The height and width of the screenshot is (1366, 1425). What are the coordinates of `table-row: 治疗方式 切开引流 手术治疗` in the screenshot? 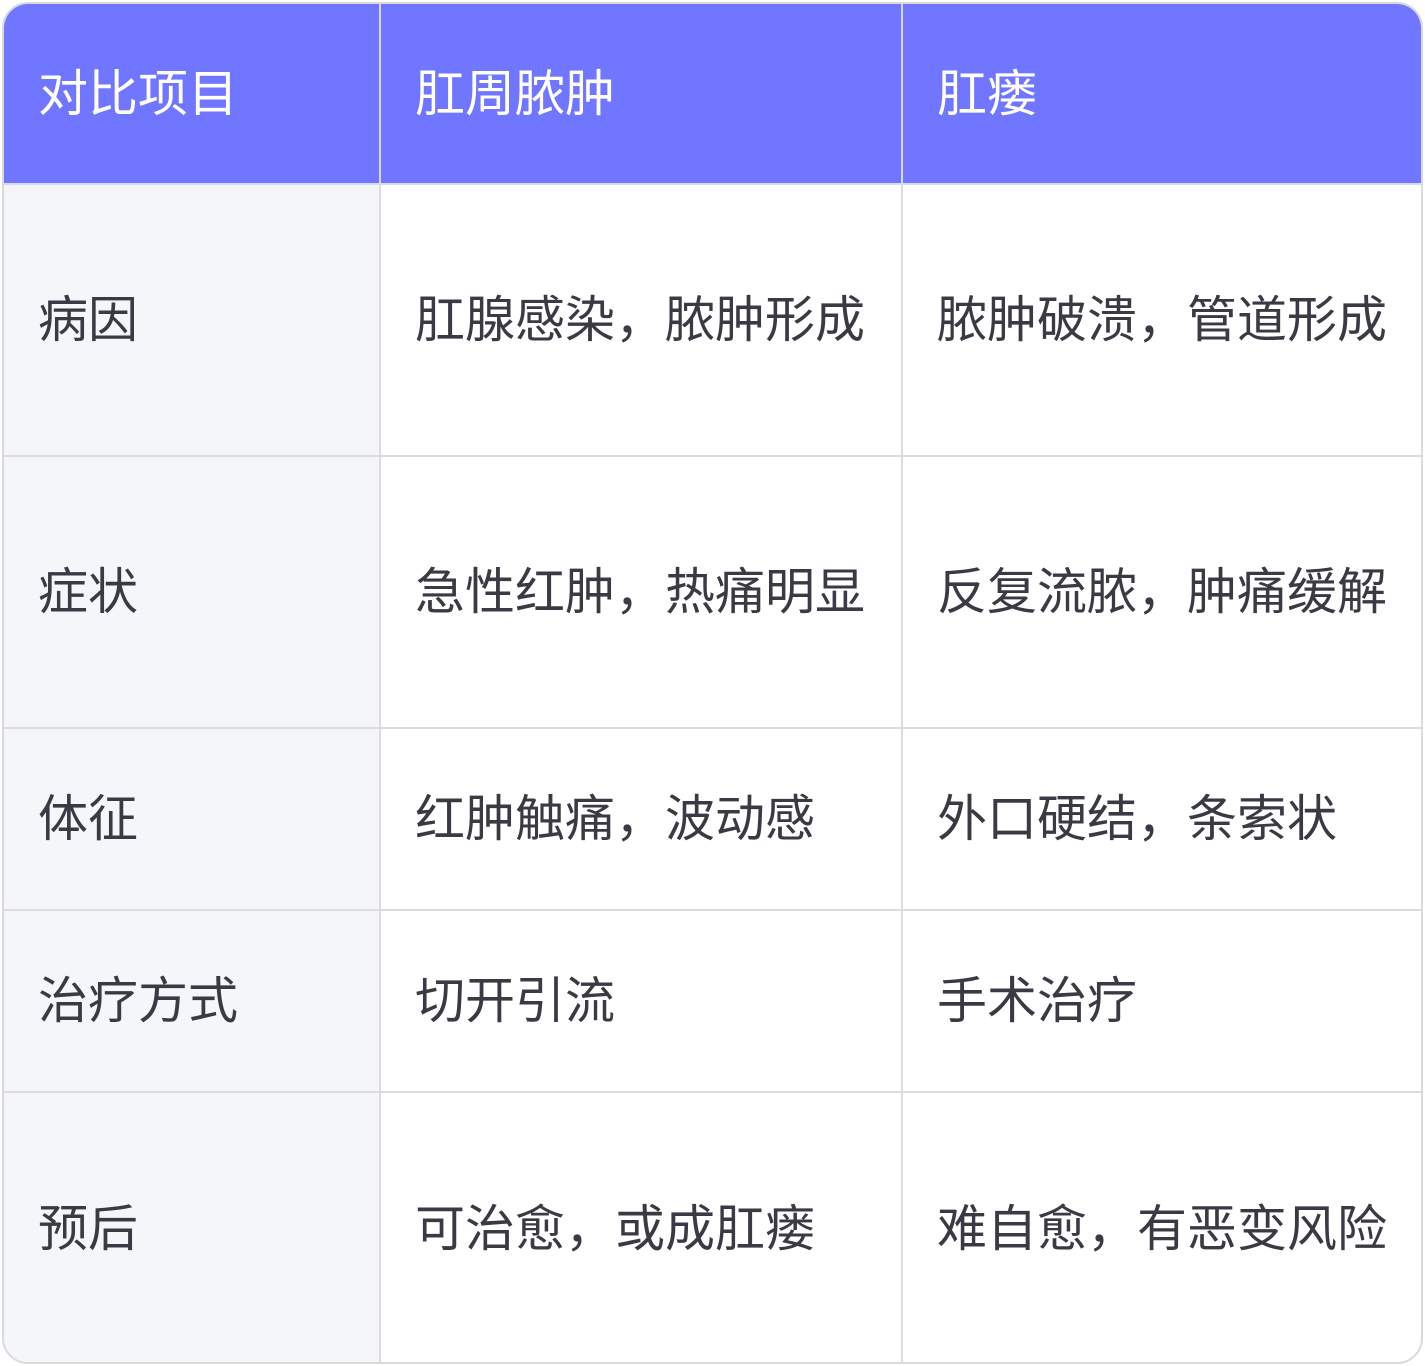 It's located at (712, 1001).